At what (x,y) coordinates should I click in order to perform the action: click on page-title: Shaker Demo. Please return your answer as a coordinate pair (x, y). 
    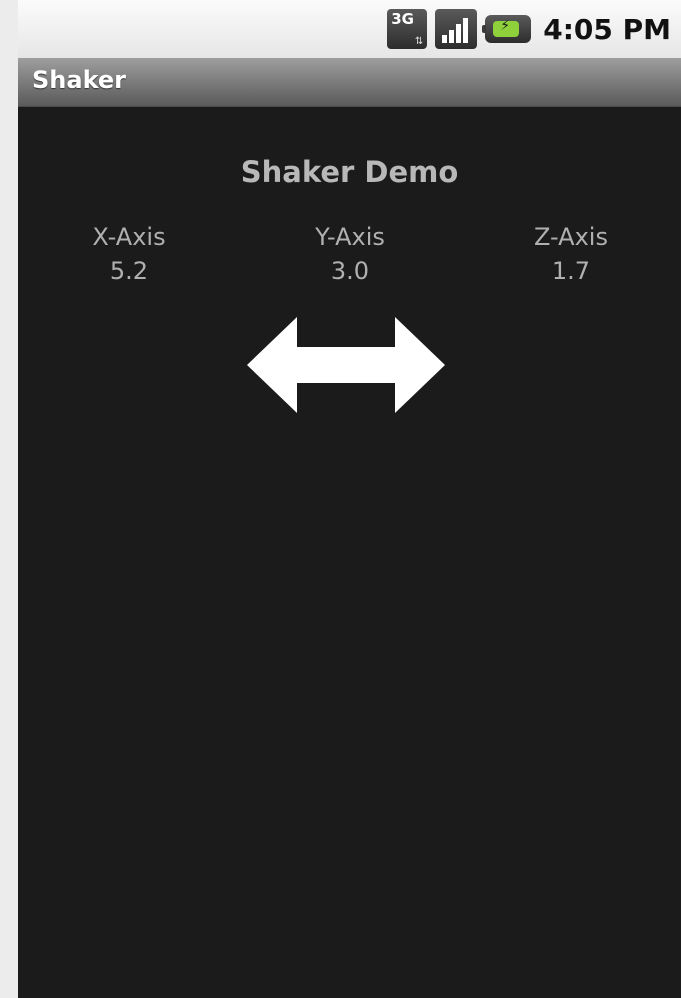
    Looking at the image, I should click on (349, 172).